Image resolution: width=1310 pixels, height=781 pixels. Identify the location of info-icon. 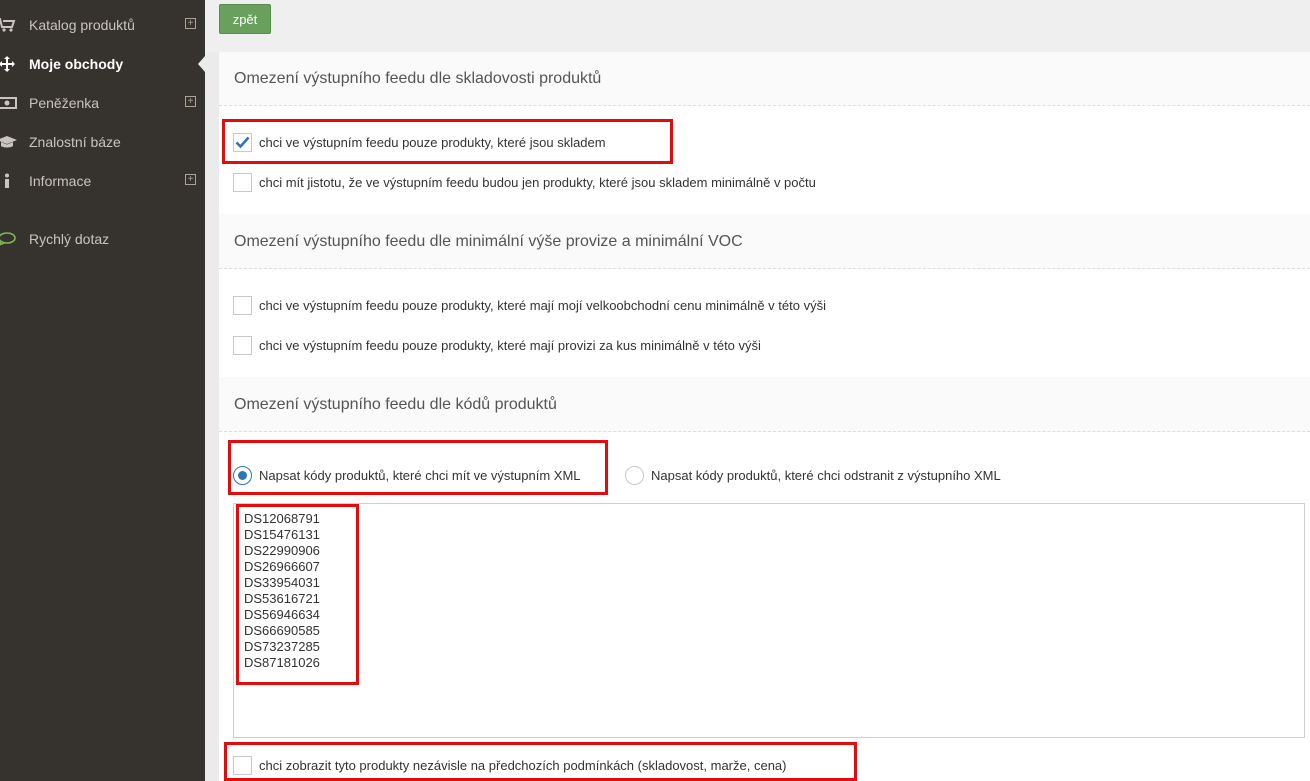
(9, 181).